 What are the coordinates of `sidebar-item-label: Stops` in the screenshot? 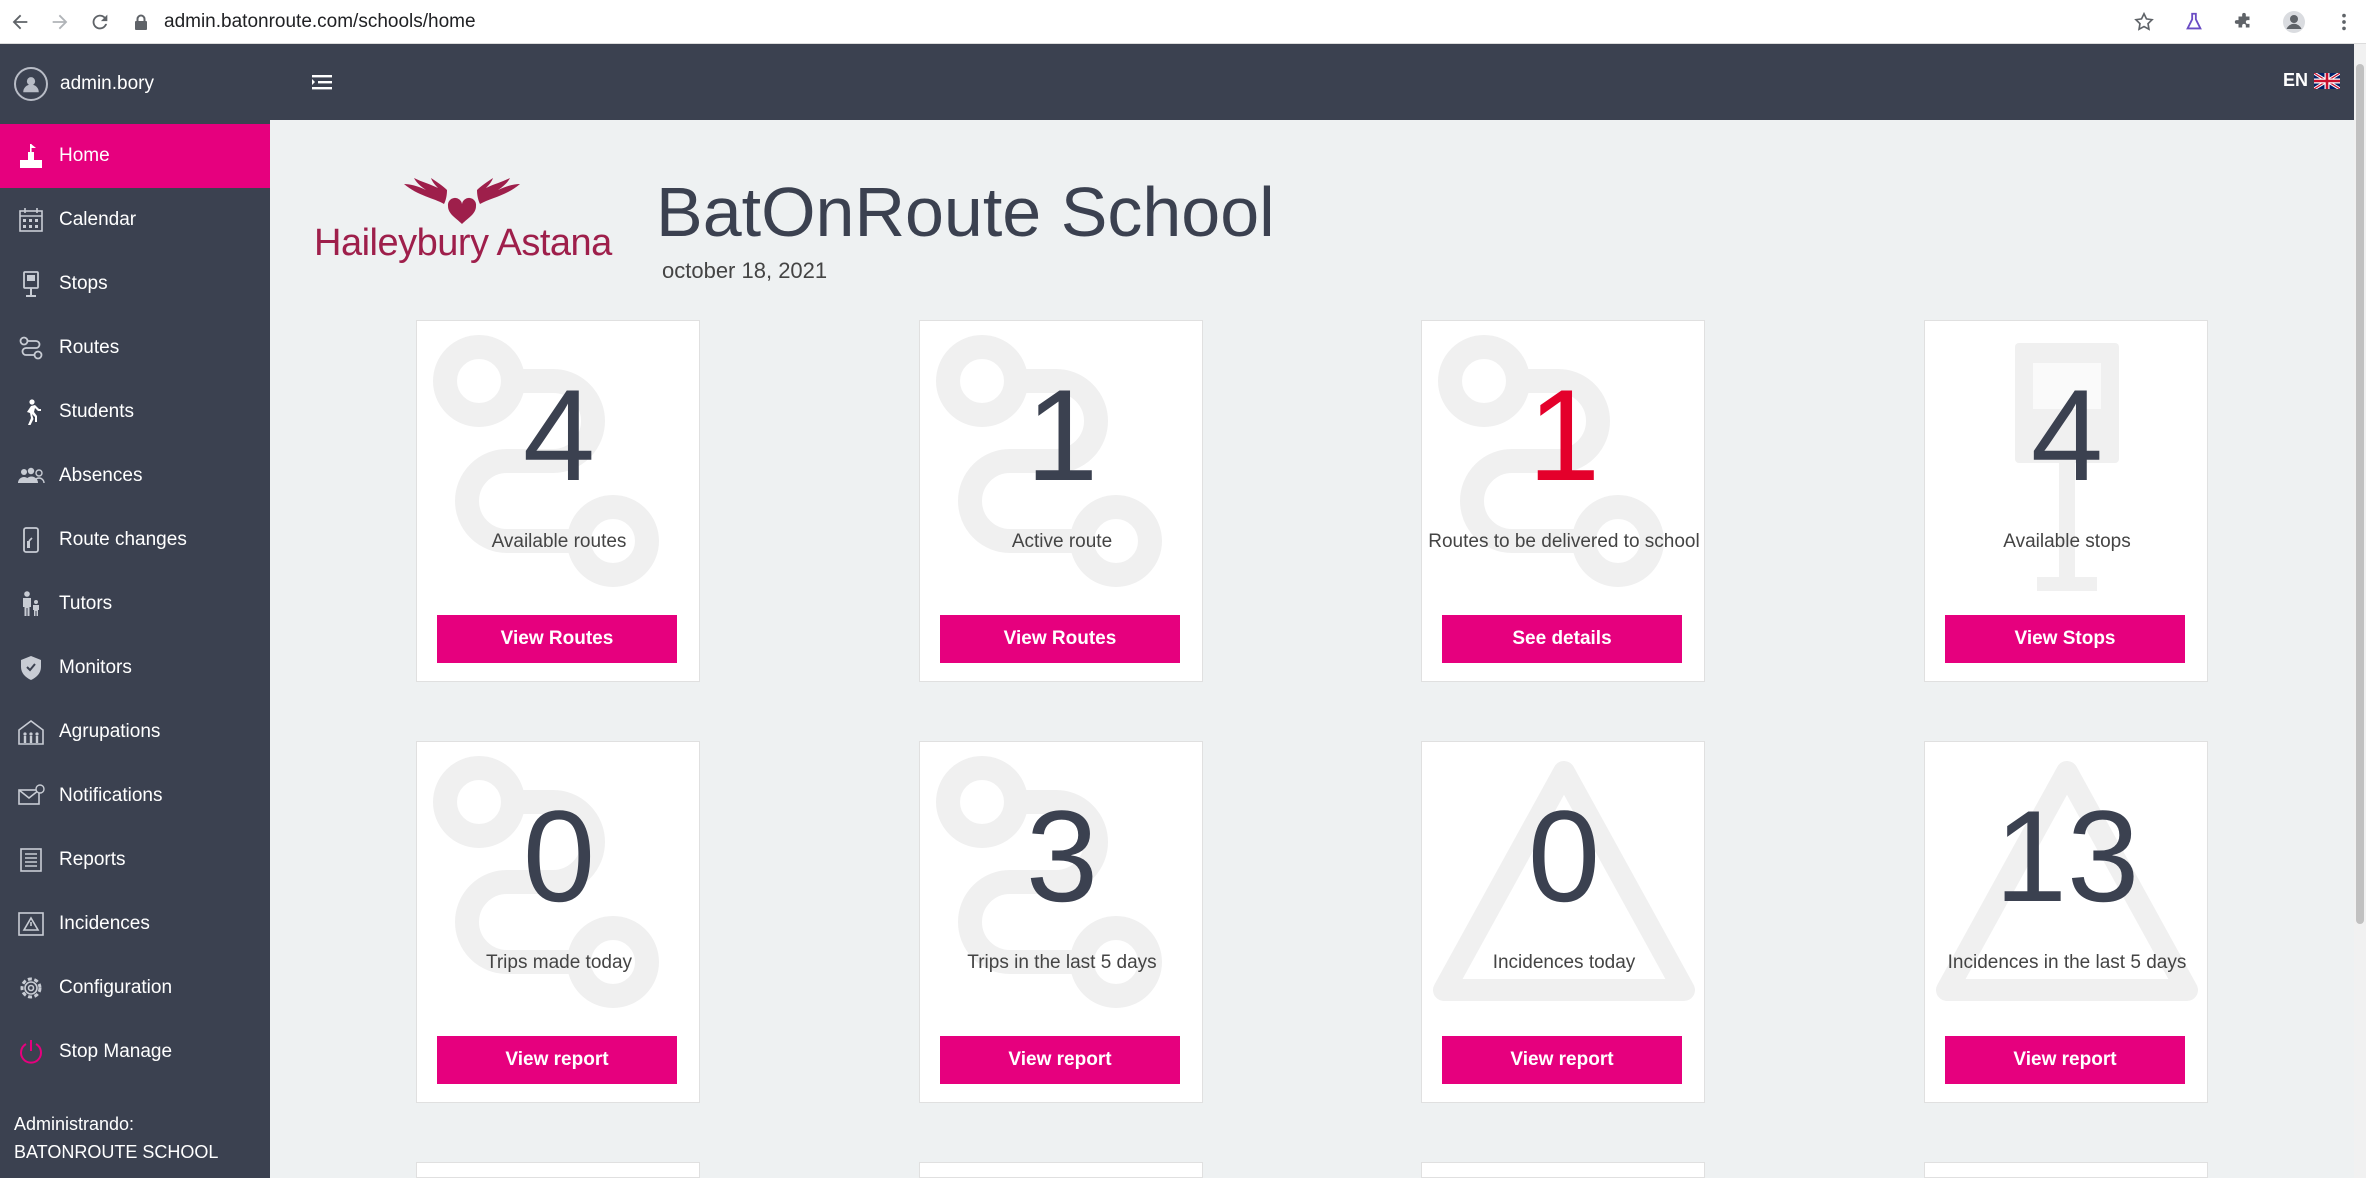 It's located at (83, 283).